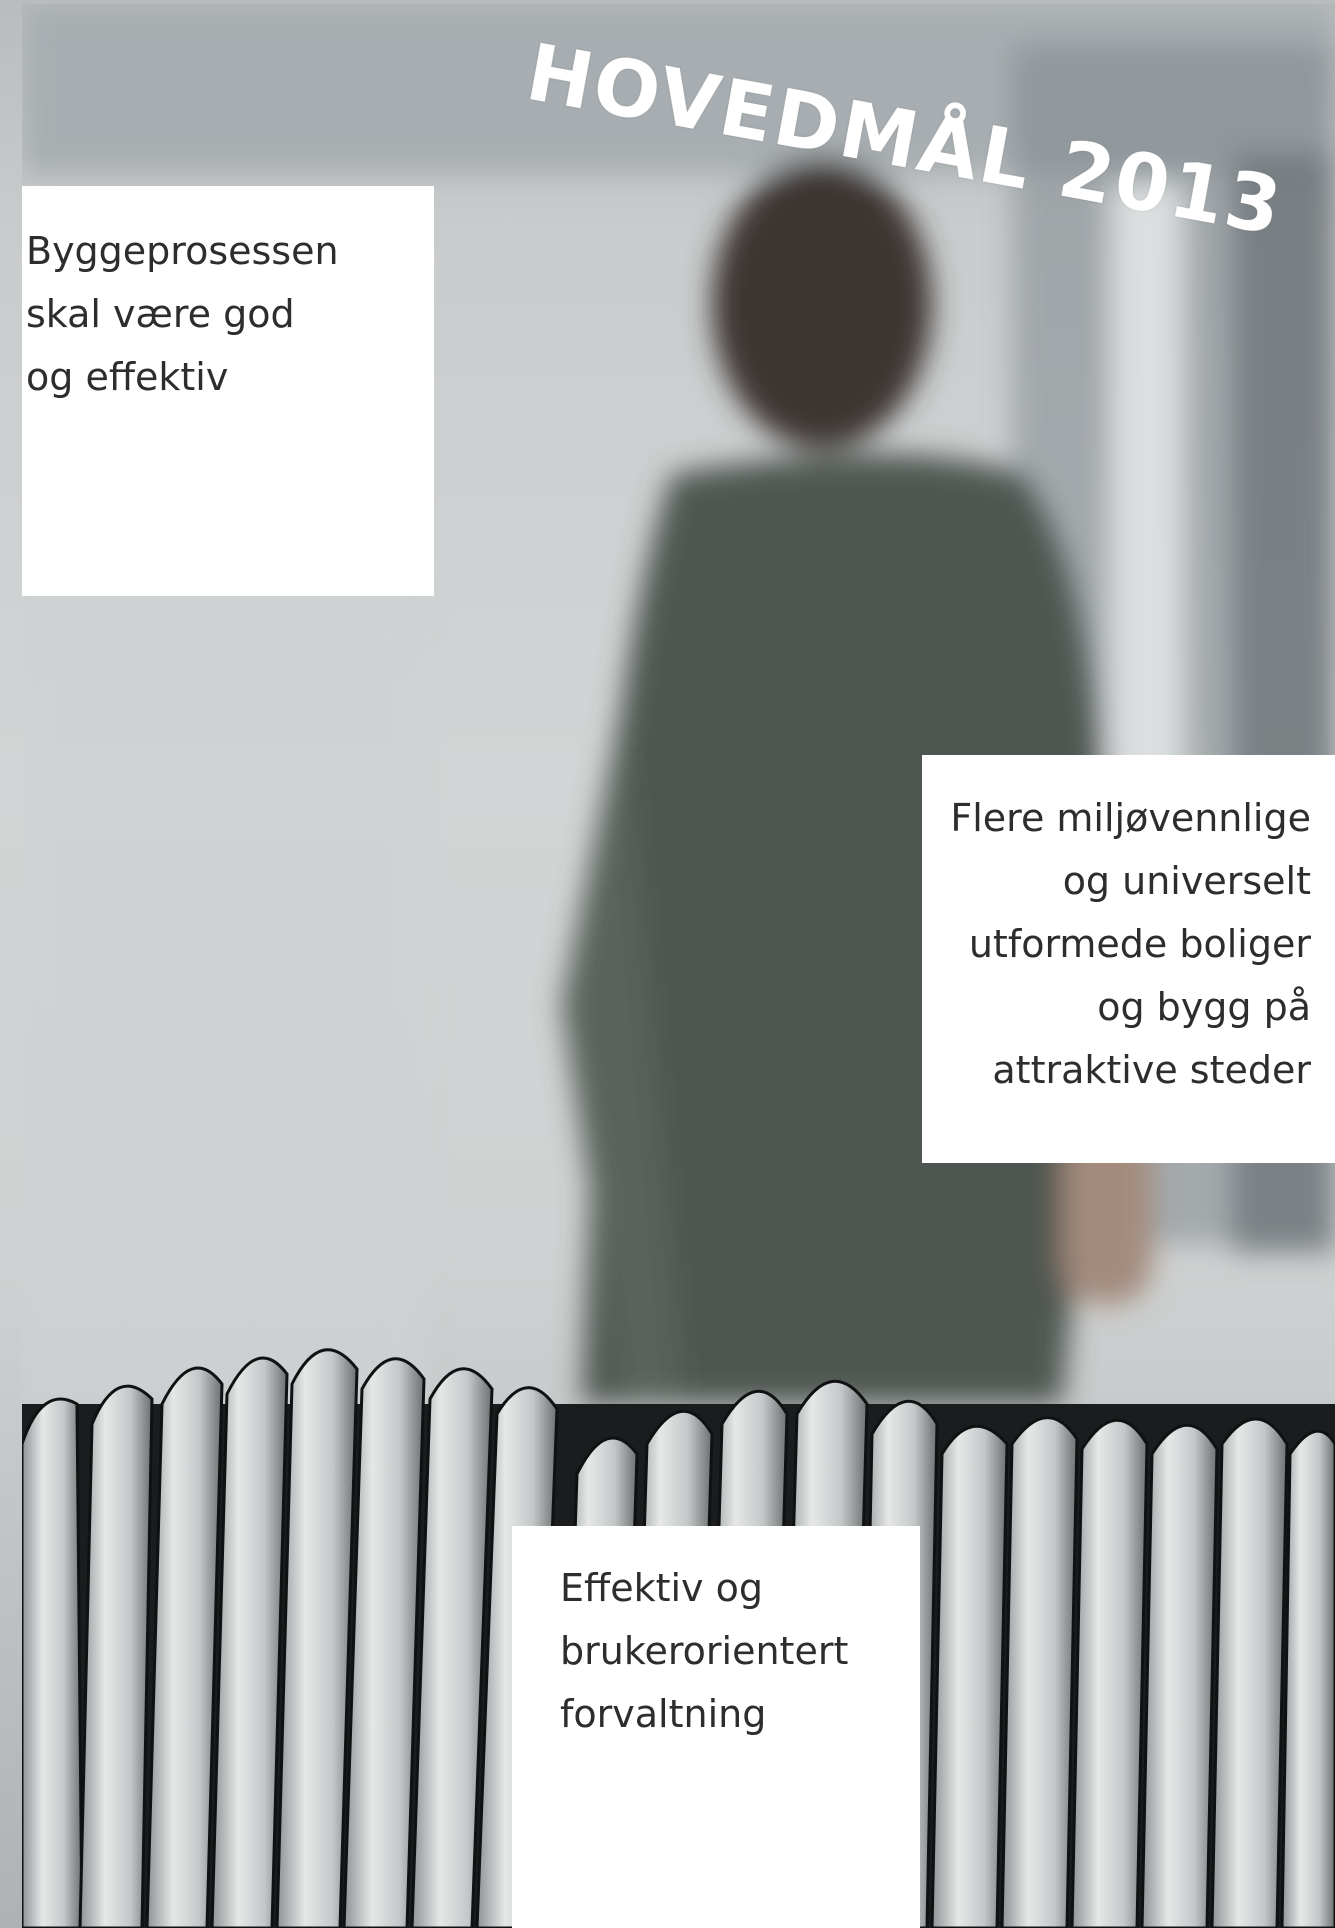 The image size is (1335, 1928). What do you see at coordinates (1151, 1070) in the screenshot?
I see `goal-2-line-5: attraktive steder` at bounding box center [1151, 1070].